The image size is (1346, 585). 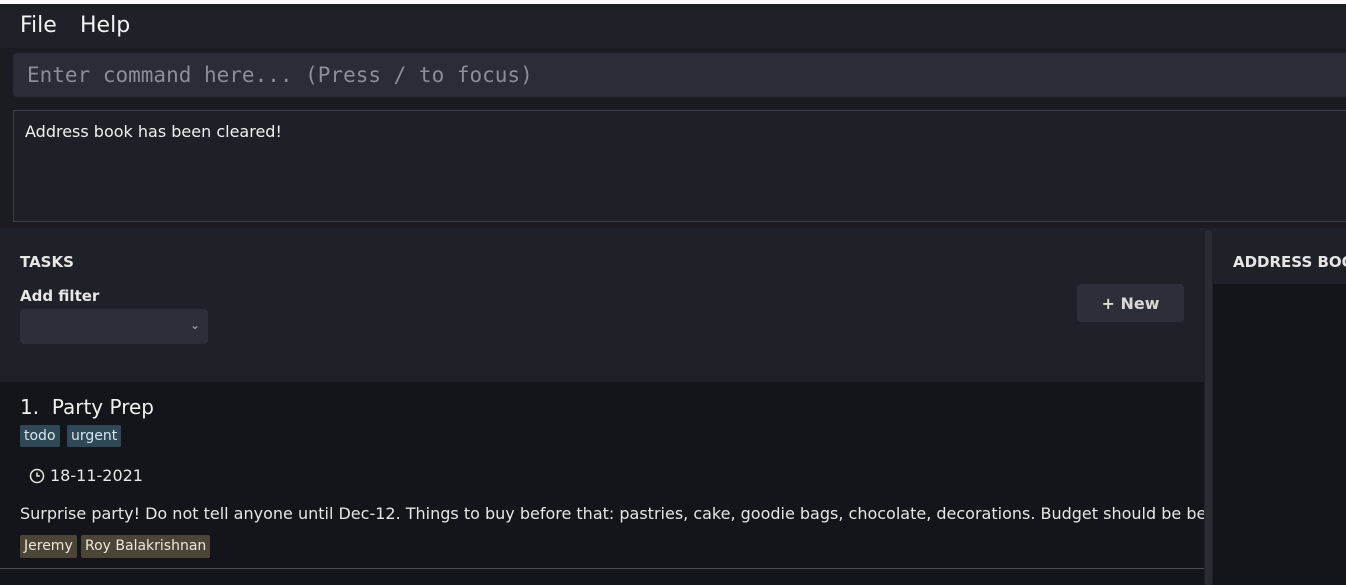 I want to click on command-box, so click(x=679, y=75).